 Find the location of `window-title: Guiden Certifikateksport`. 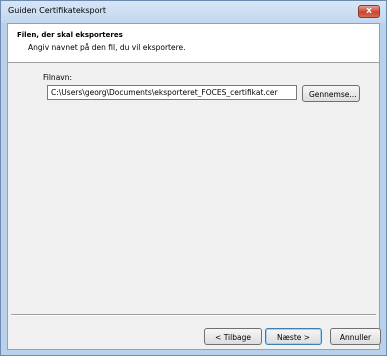

window-title: Guiden Certifikateksport is located at coordinates (57, 10).